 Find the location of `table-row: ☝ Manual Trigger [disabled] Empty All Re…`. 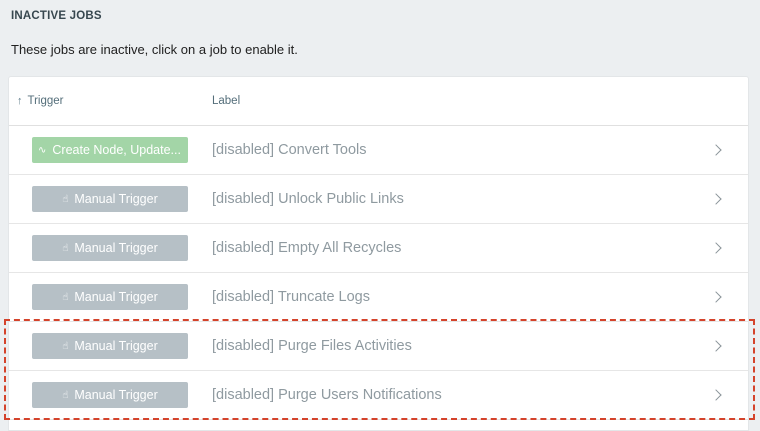

table-row: ☝ Manual Trigger [disabled] Empty All Re… is located at coordinates (378, 248).